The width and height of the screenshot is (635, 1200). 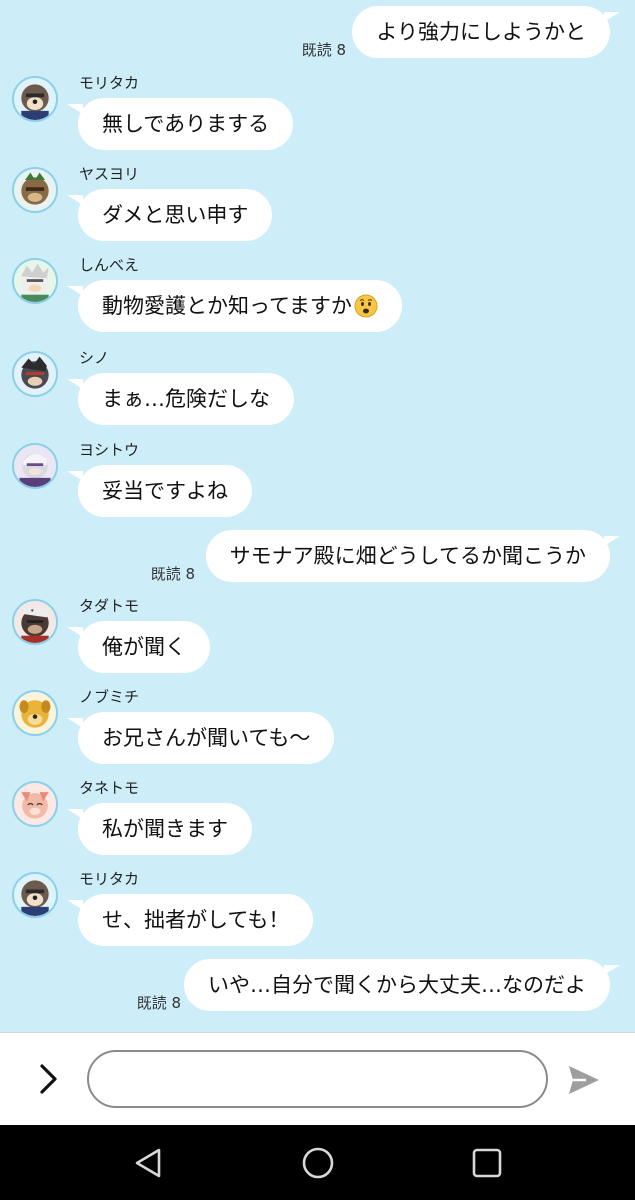 I want to click on incoming-message: ヨシトウ 妥当ですよね, so click(x=317, y=484).